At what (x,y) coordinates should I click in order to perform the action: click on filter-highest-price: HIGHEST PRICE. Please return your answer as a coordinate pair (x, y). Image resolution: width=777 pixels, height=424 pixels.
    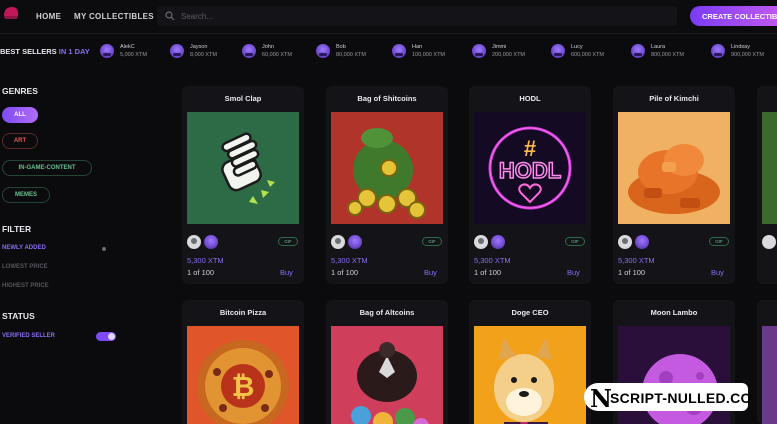
    Looking at the image, I should click on (25, 286).